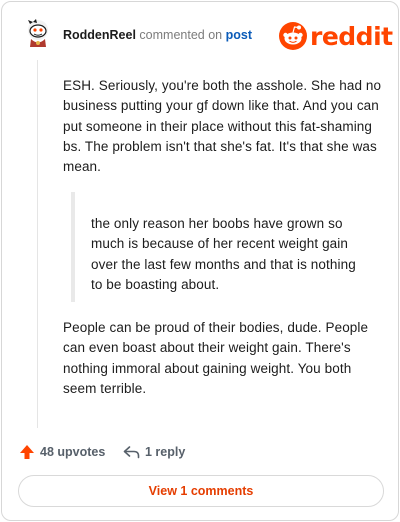  I want to click on reddit-wordmark: reddit, so click(351, 36).